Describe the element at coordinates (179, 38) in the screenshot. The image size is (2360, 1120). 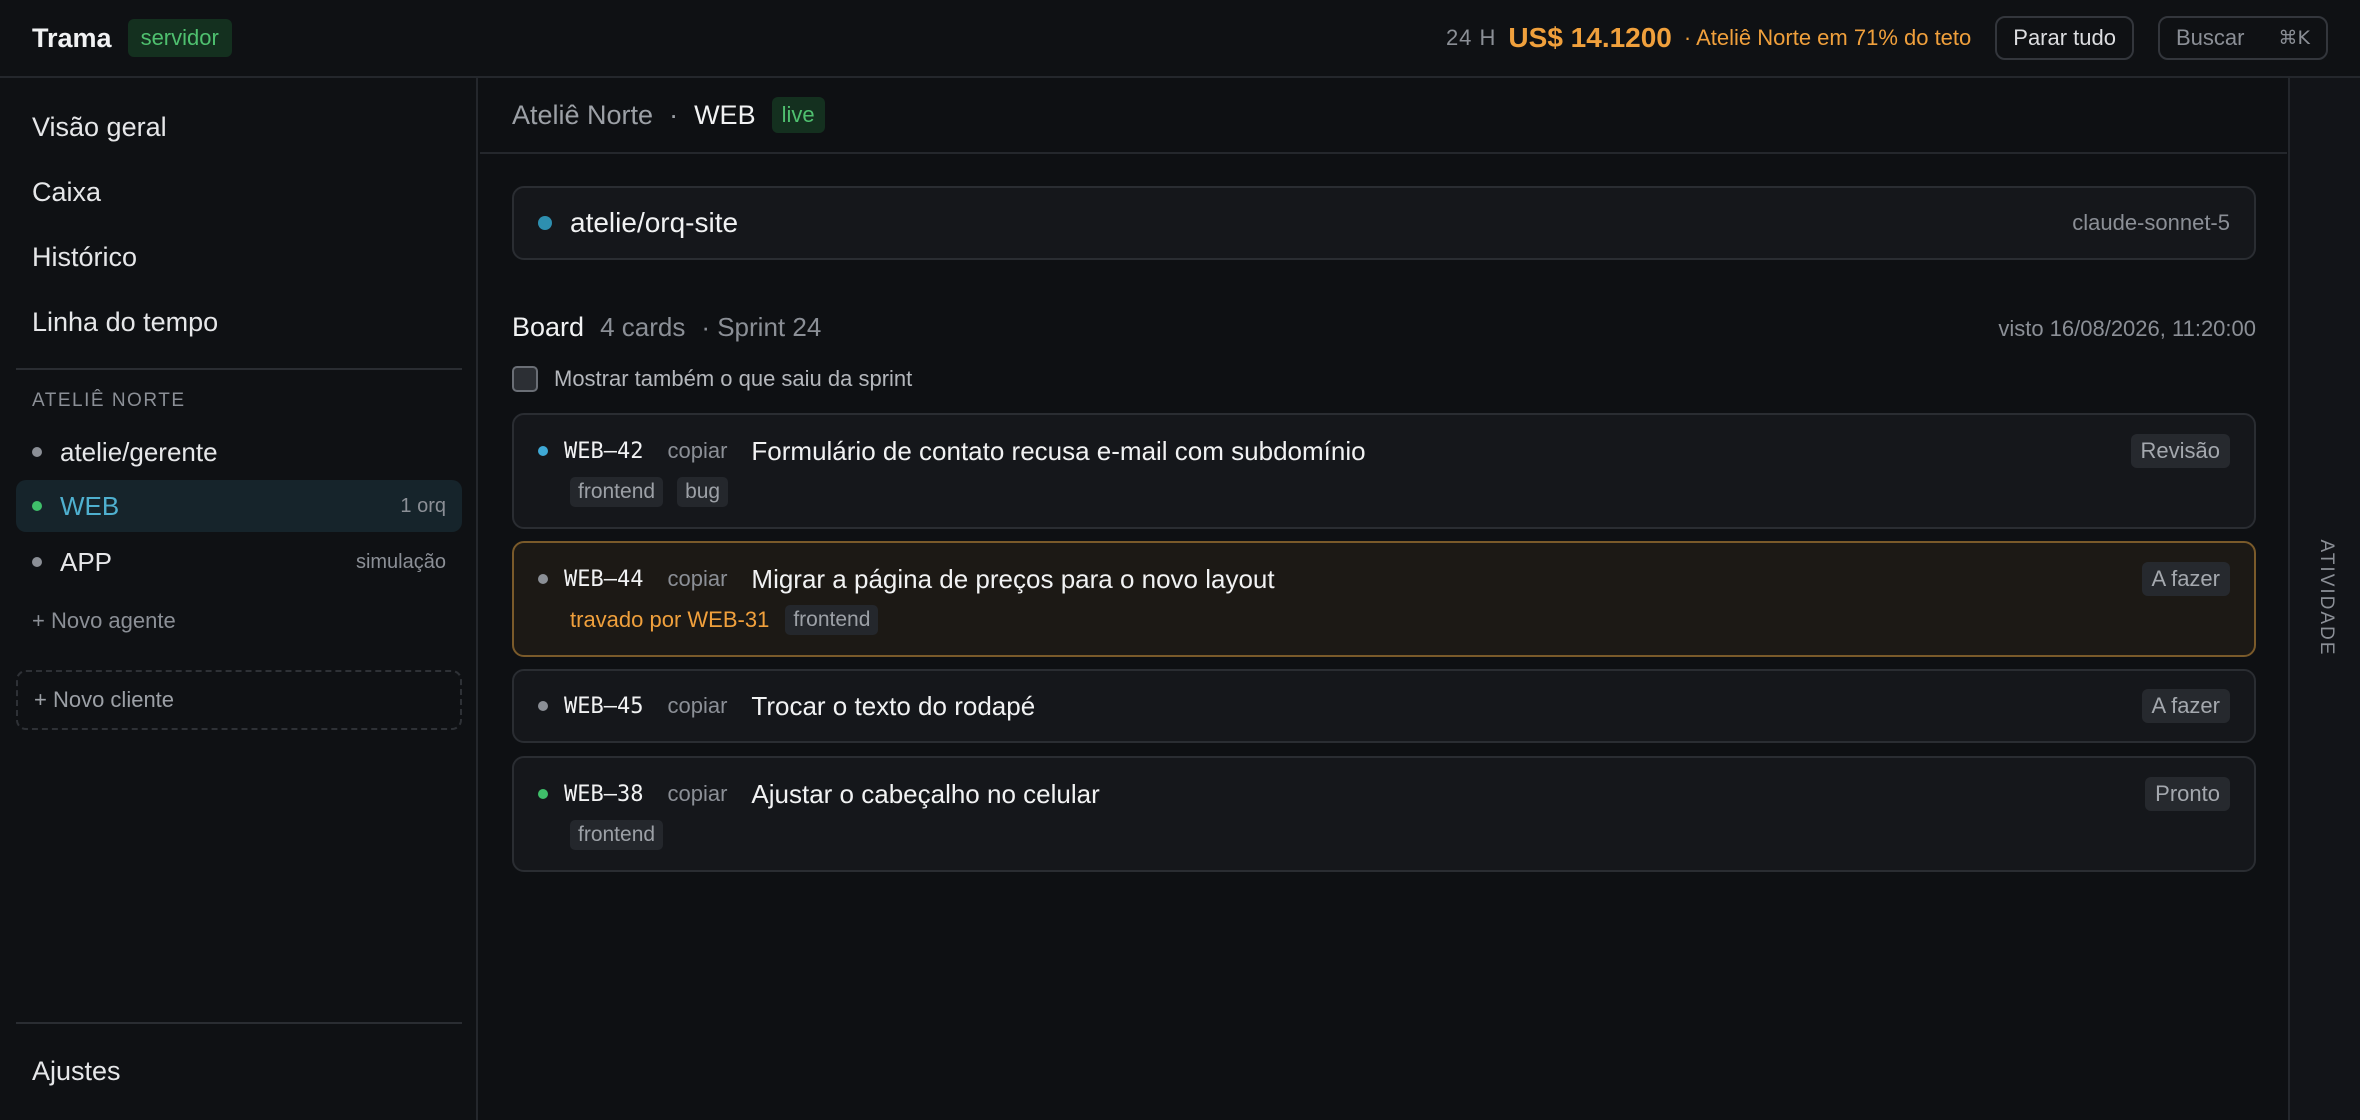
I see `environment-badge: servidor` at that location.